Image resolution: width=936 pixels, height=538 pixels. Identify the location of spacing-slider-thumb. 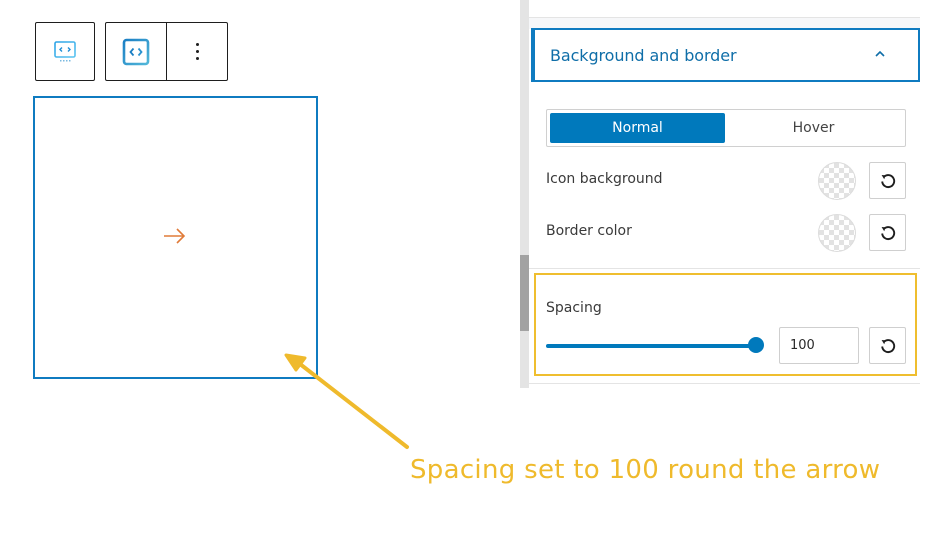
(756, 345).